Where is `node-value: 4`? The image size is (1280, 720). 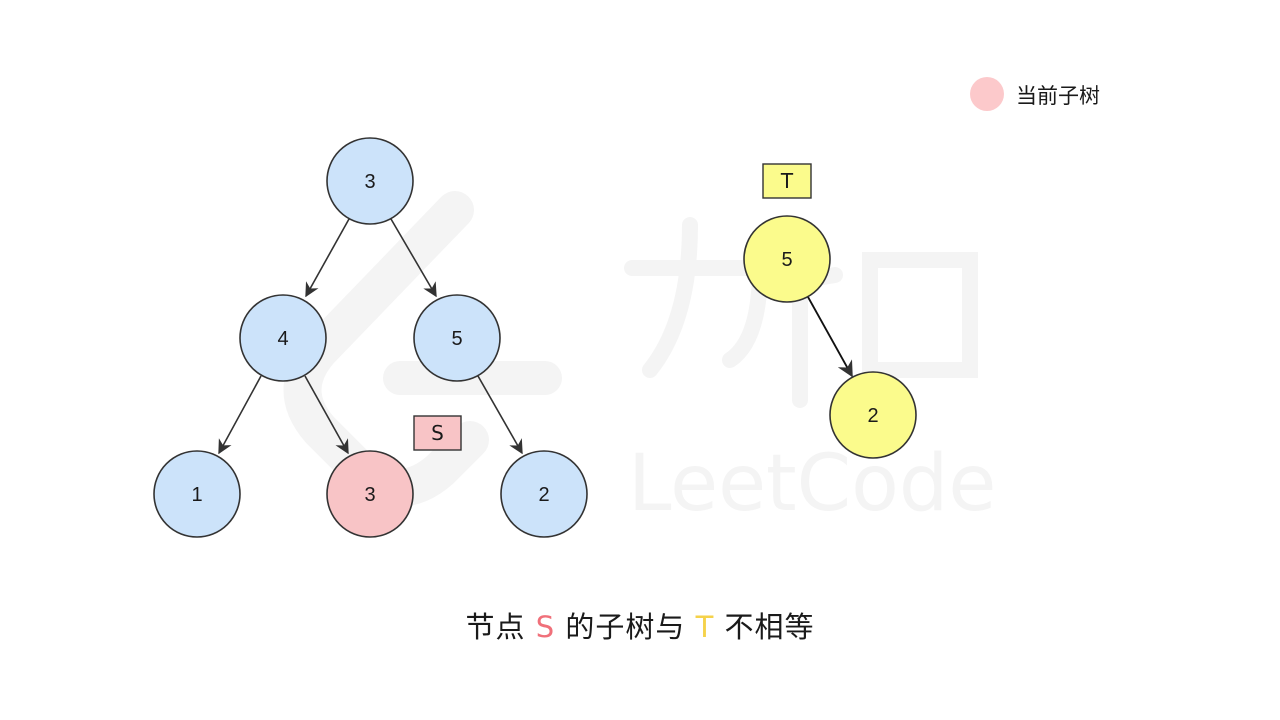
node-value: 4 is located at coordinates (282, 339).